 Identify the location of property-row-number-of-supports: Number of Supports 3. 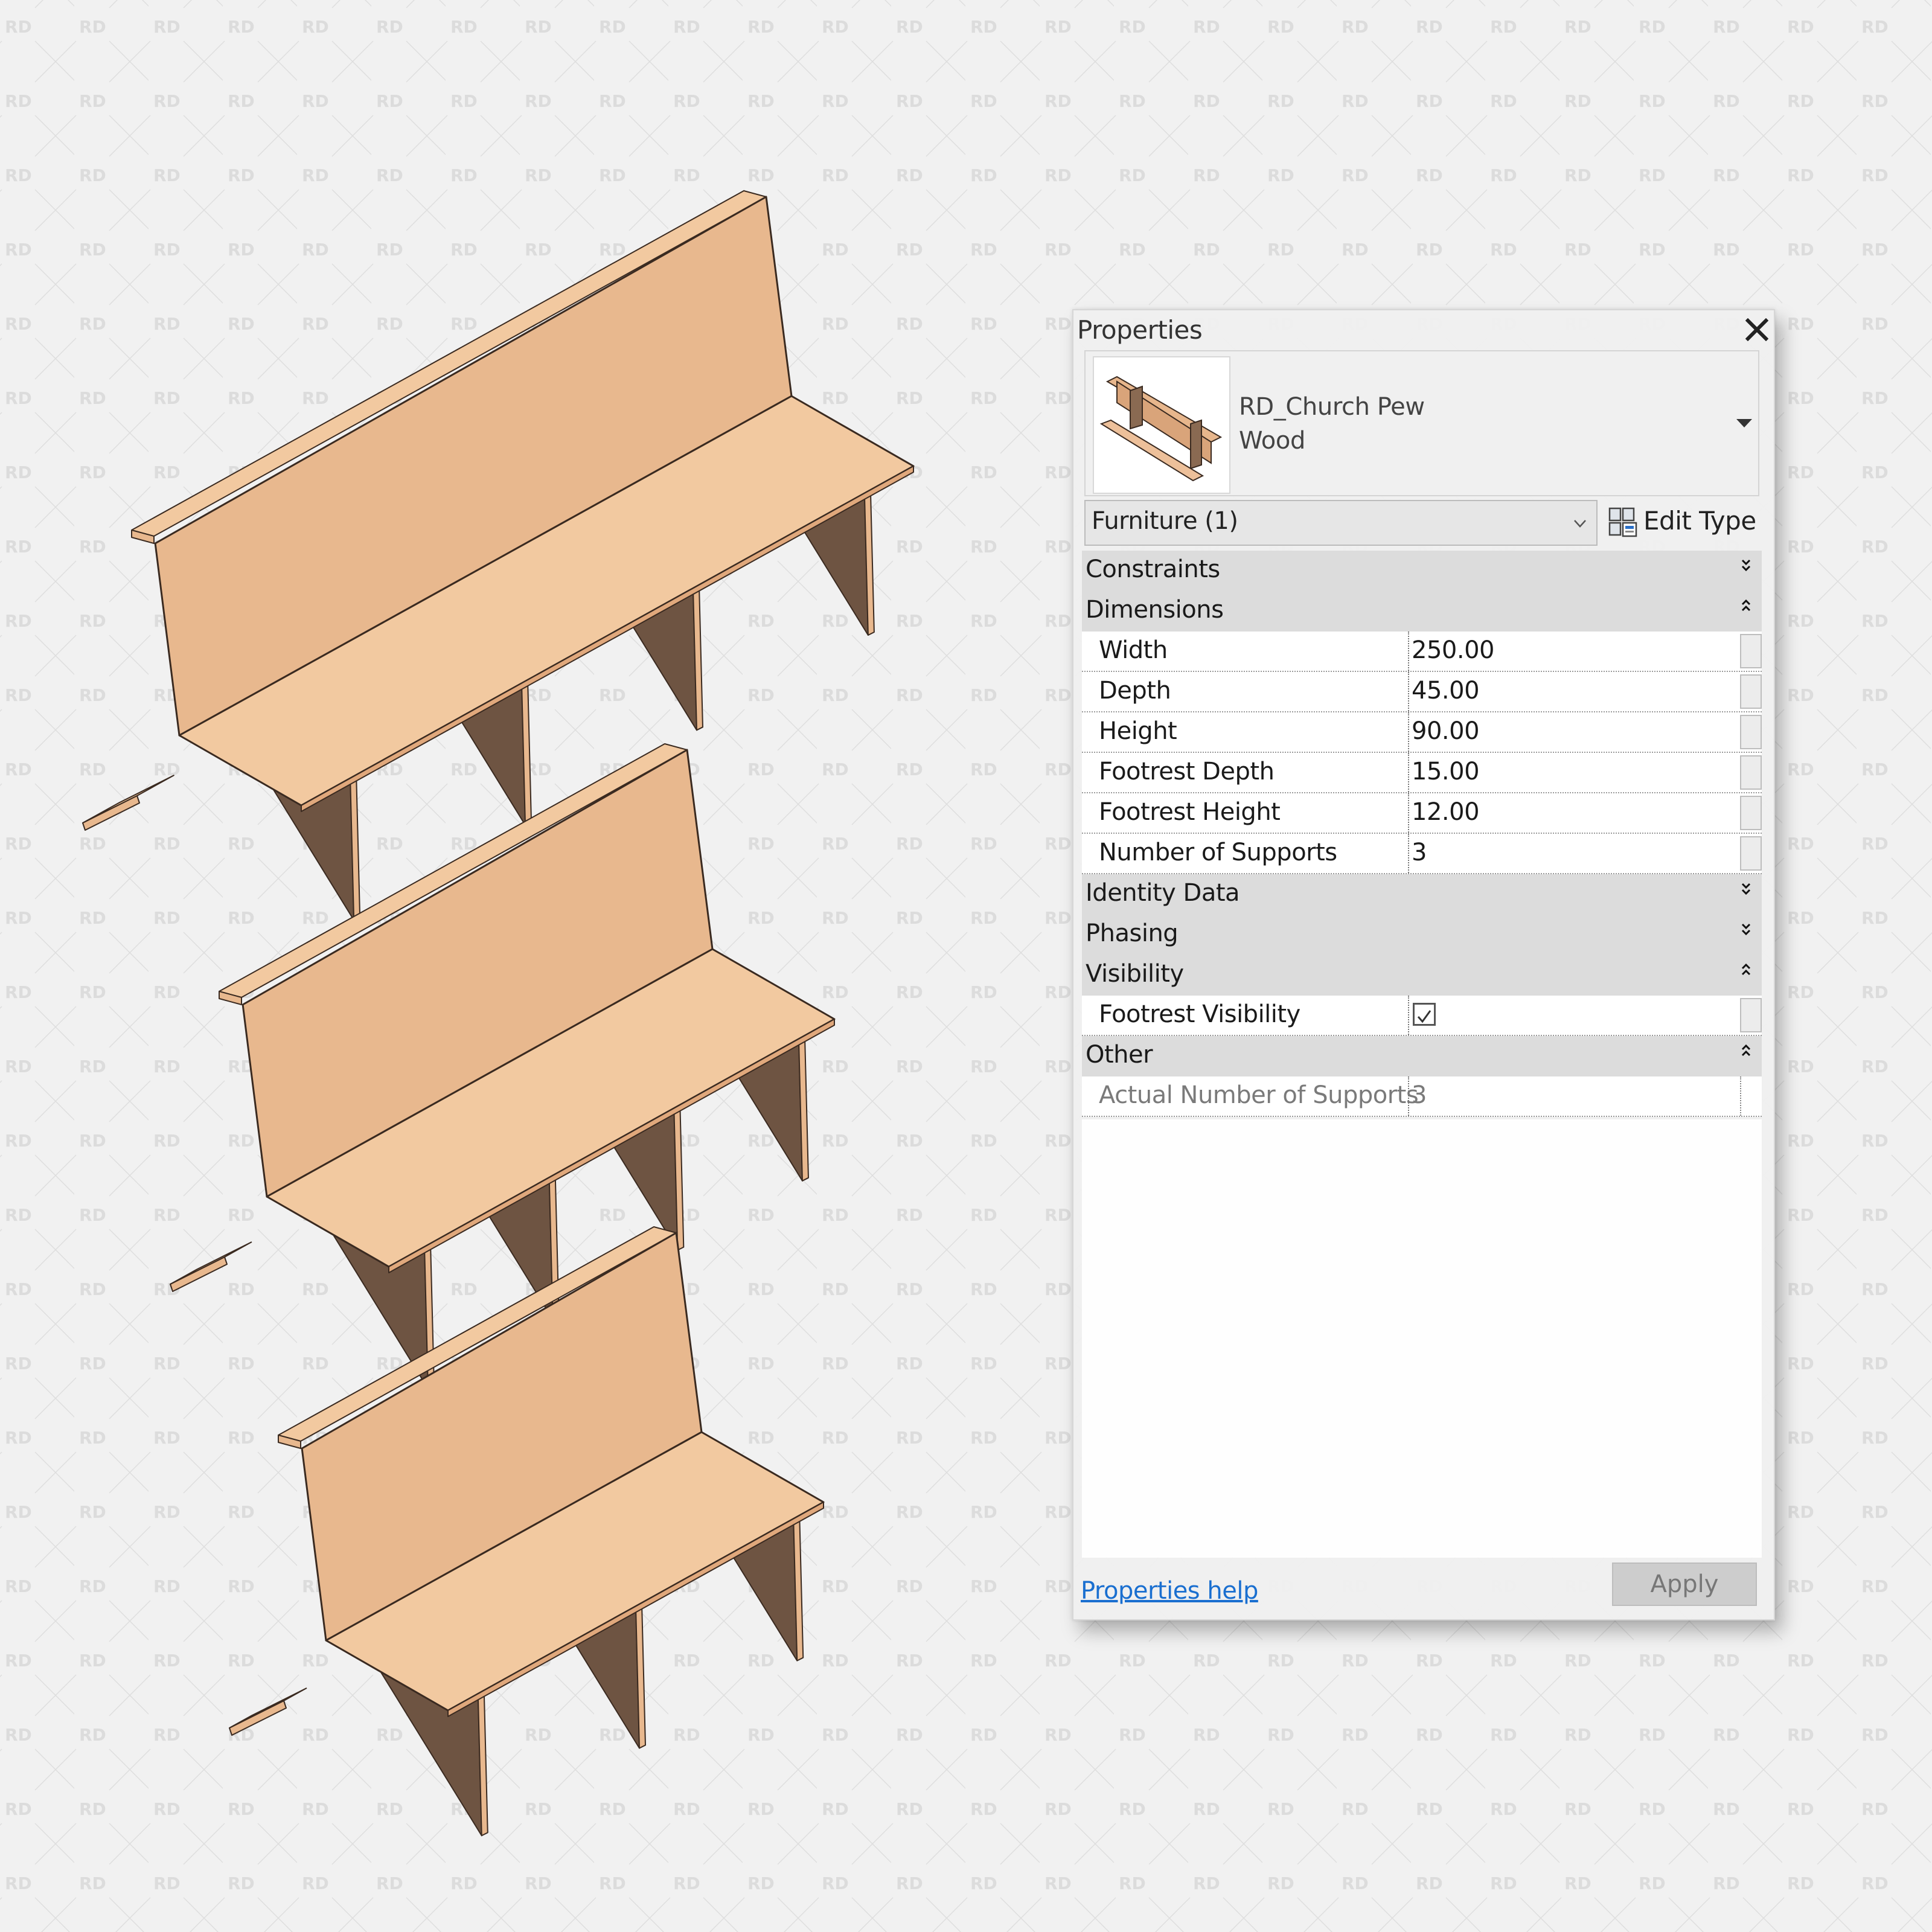
(1422, 854).